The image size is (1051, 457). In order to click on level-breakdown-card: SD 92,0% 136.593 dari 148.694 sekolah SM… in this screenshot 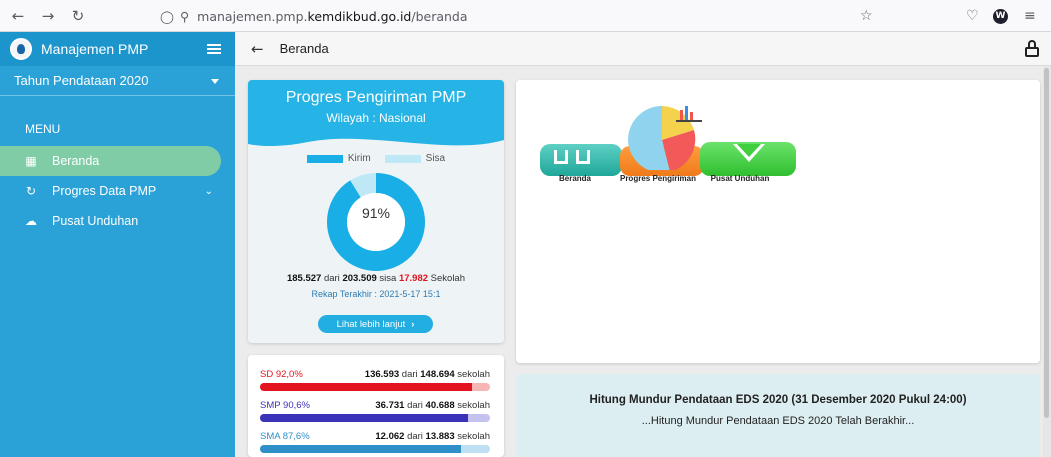, I will do `click(376, 406)`.